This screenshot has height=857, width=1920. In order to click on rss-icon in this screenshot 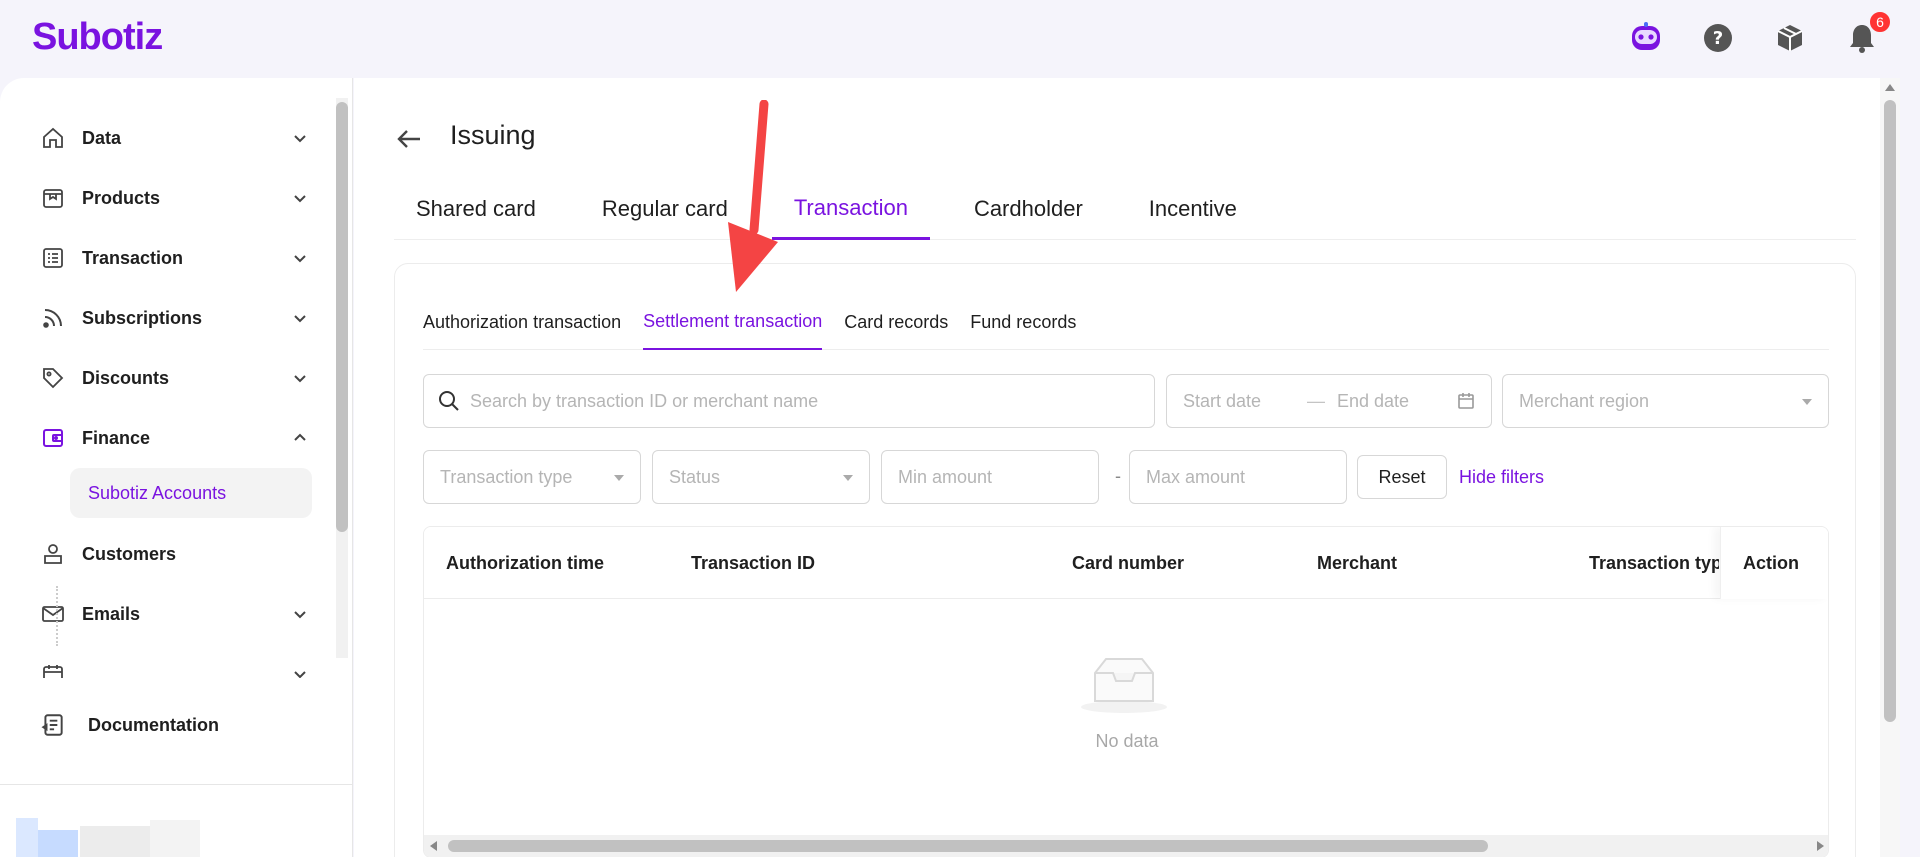, I will do `click(53, 318)`.